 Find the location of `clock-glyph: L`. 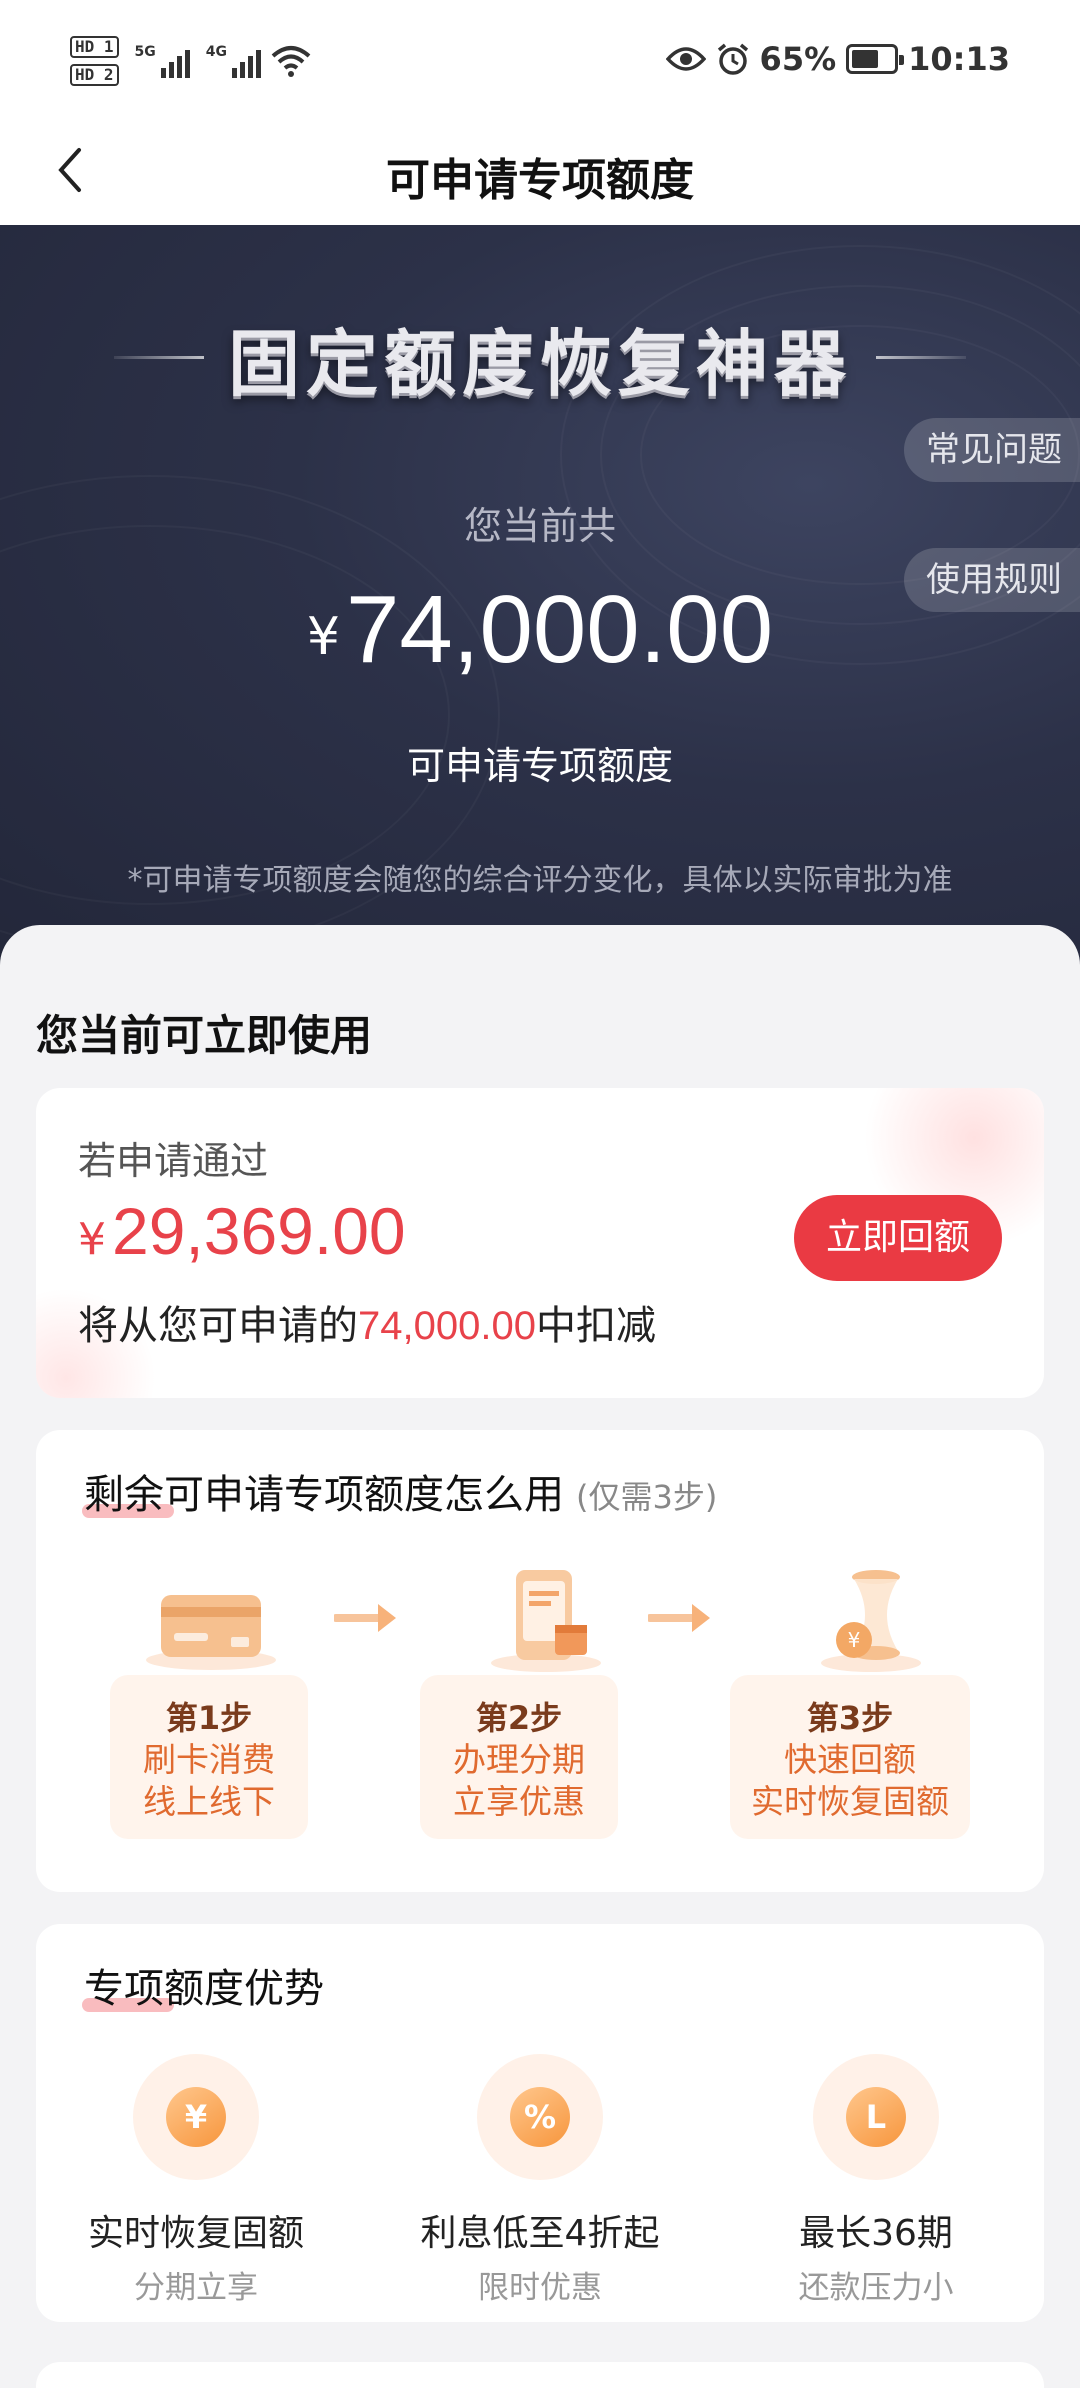

clock-glyph: L is located at coordinates (876, 2117).